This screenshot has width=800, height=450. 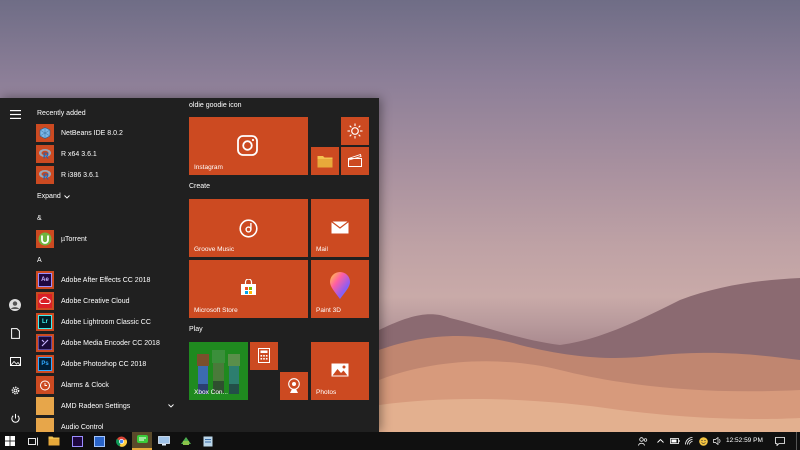 I want to click on app-label: NetBeans IDE 8.0.2, so click(x=92, y=133).